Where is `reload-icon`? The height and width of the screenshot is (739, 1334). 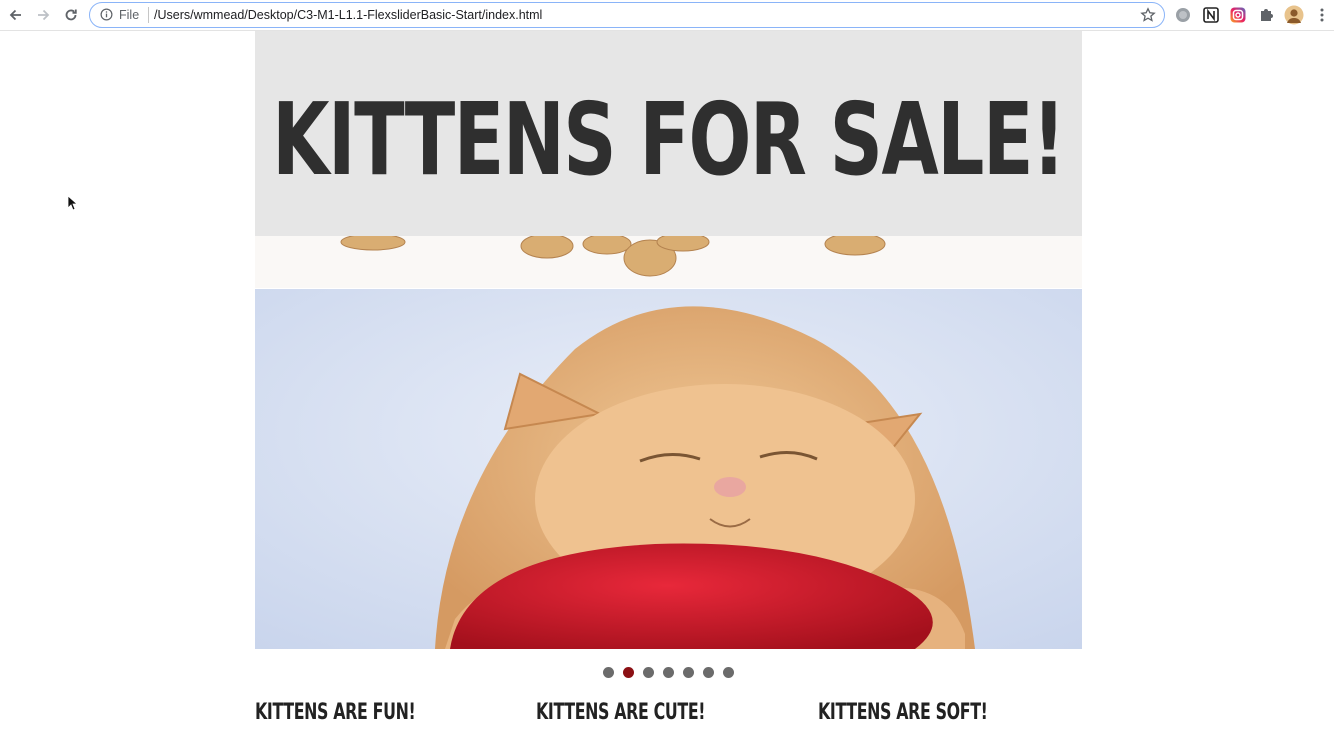 reload-icon is located at coordinates (71, 15).